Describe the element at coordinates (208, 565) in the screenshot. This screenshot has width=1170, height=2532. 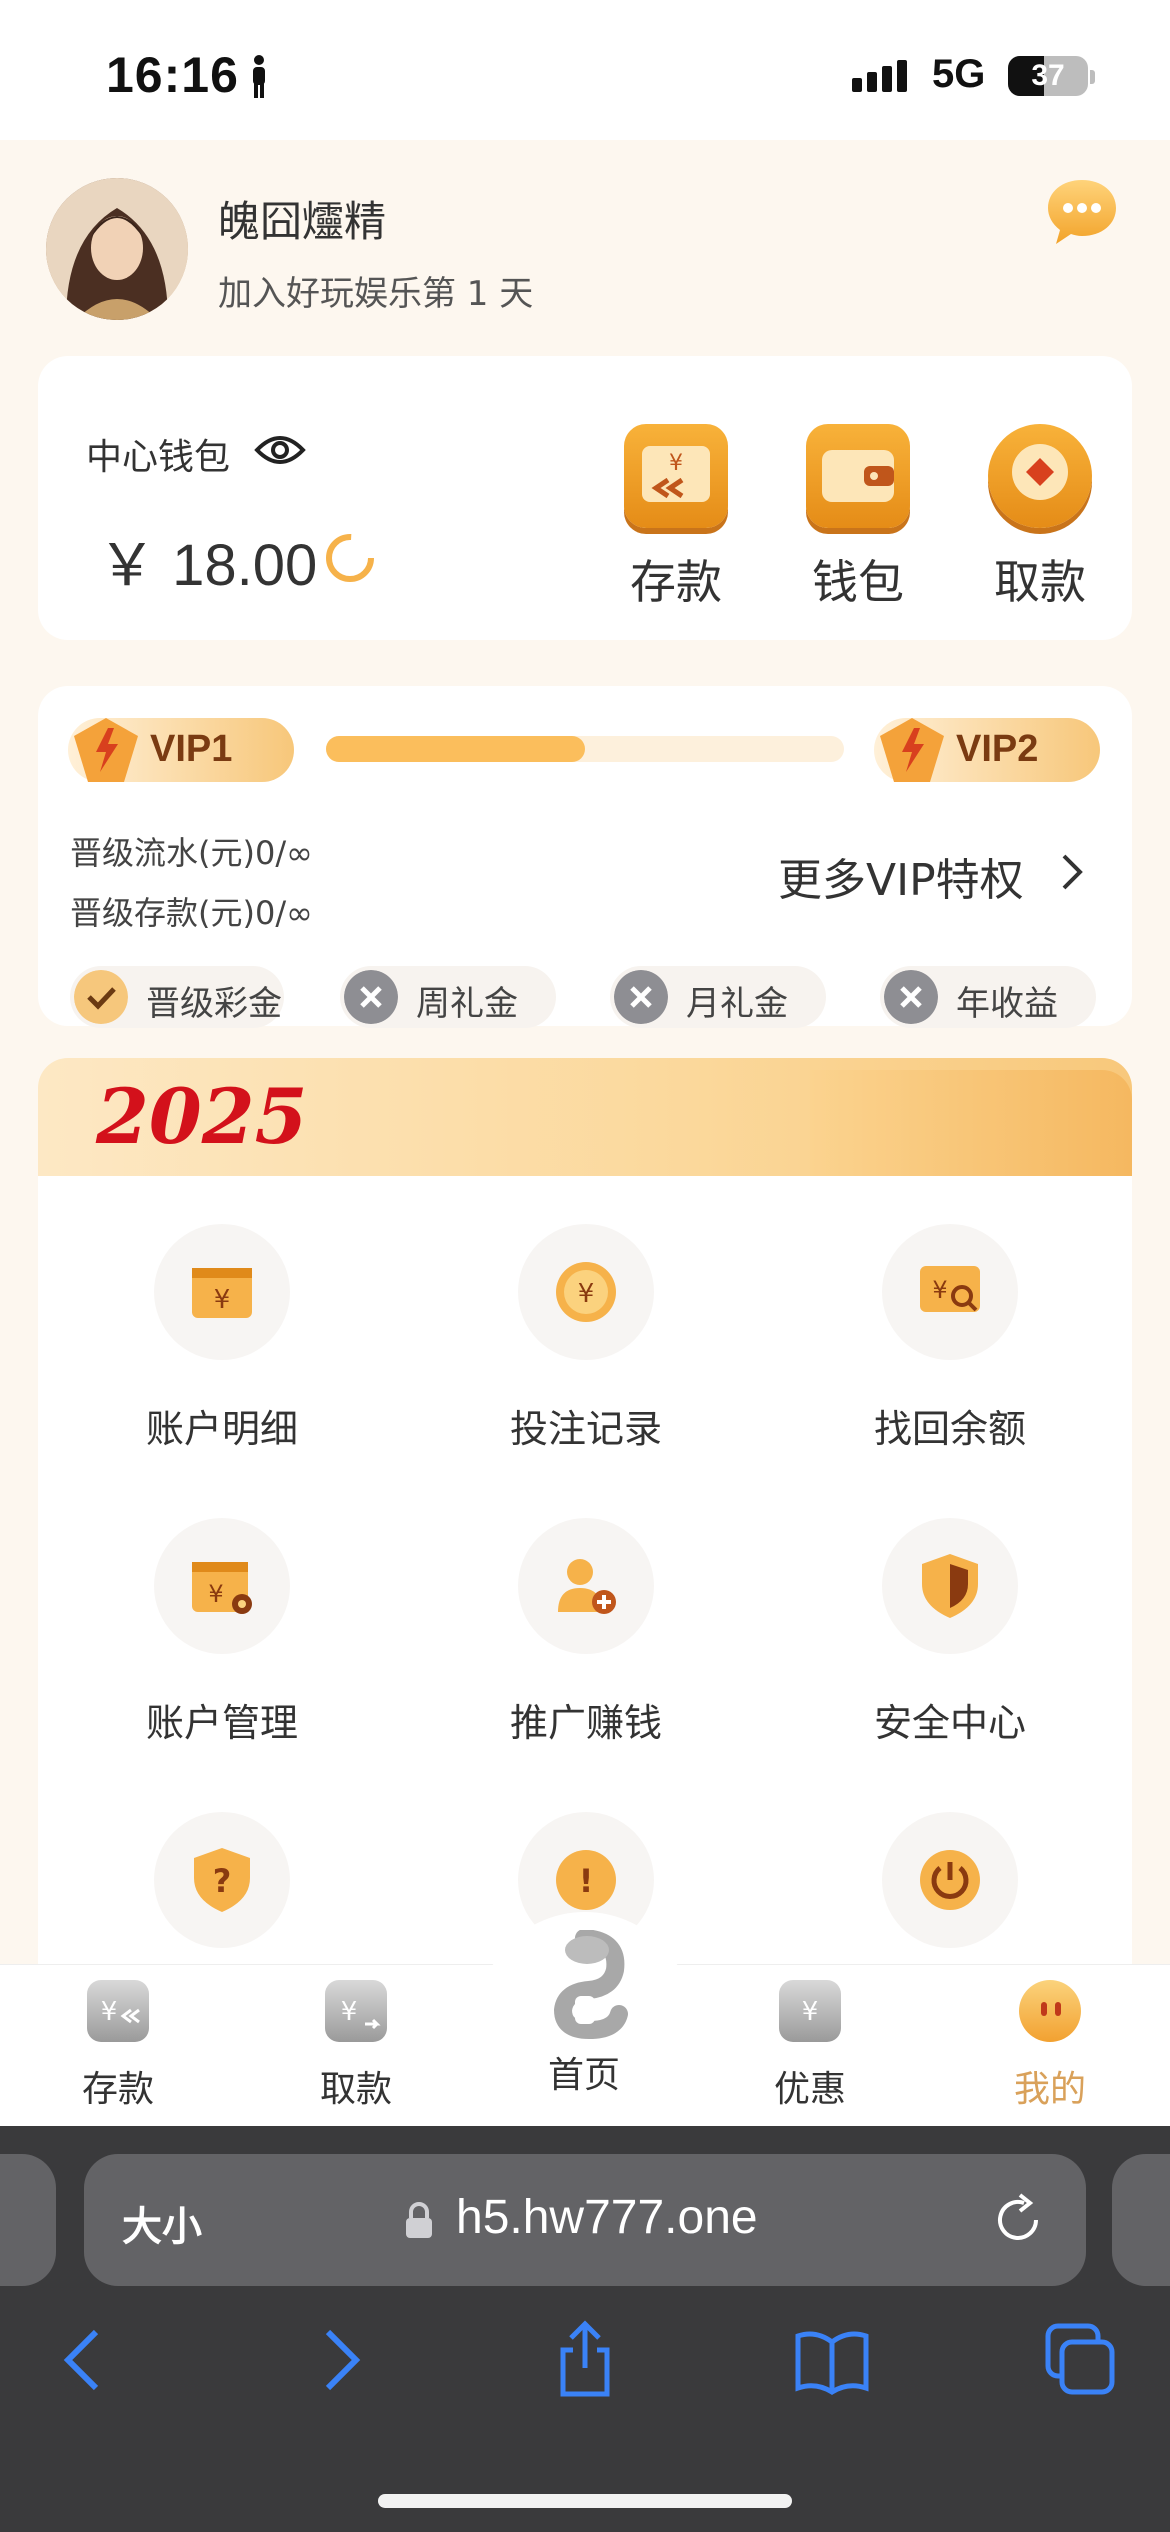
I see `wallet-balance: ￥ 18.00` at that location.